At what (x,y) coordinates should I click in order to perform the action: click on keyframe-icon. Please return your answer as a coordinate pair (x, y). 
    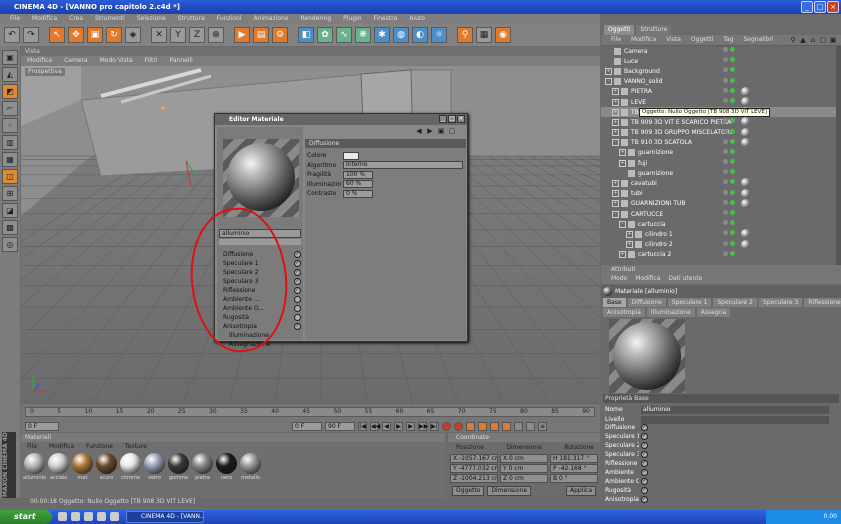
    Looking at the image, I should click on (470, 426).